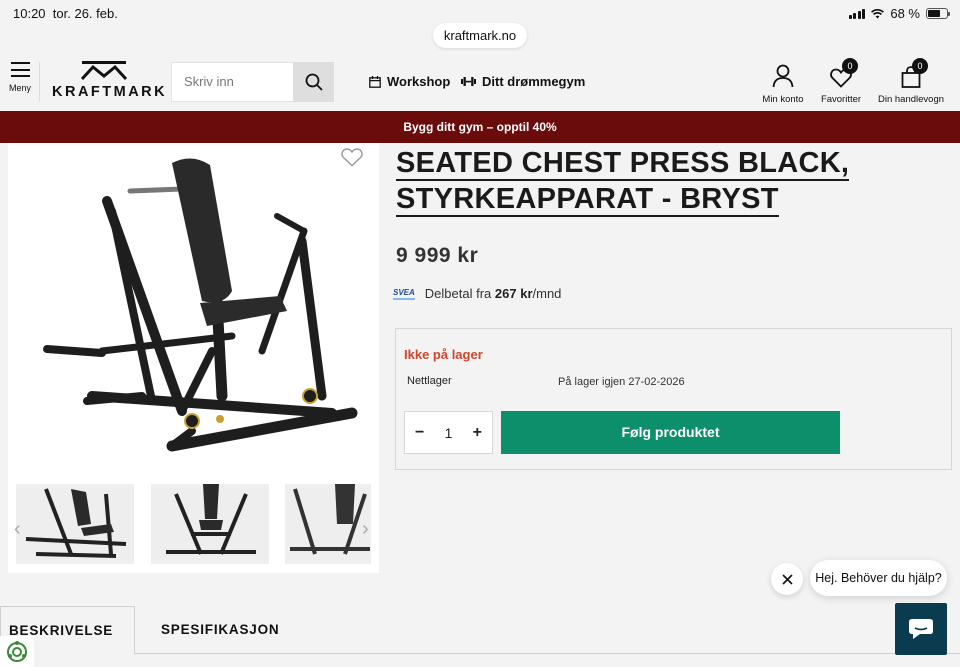 The width and height of the screenshot is (960, 667). I want to click on search-icon, so click(314, 82).